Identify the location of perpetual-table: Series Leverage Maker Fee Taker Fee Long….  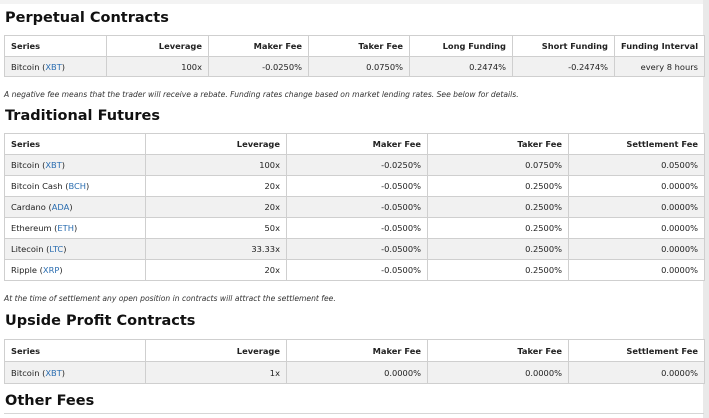
(354, 56).